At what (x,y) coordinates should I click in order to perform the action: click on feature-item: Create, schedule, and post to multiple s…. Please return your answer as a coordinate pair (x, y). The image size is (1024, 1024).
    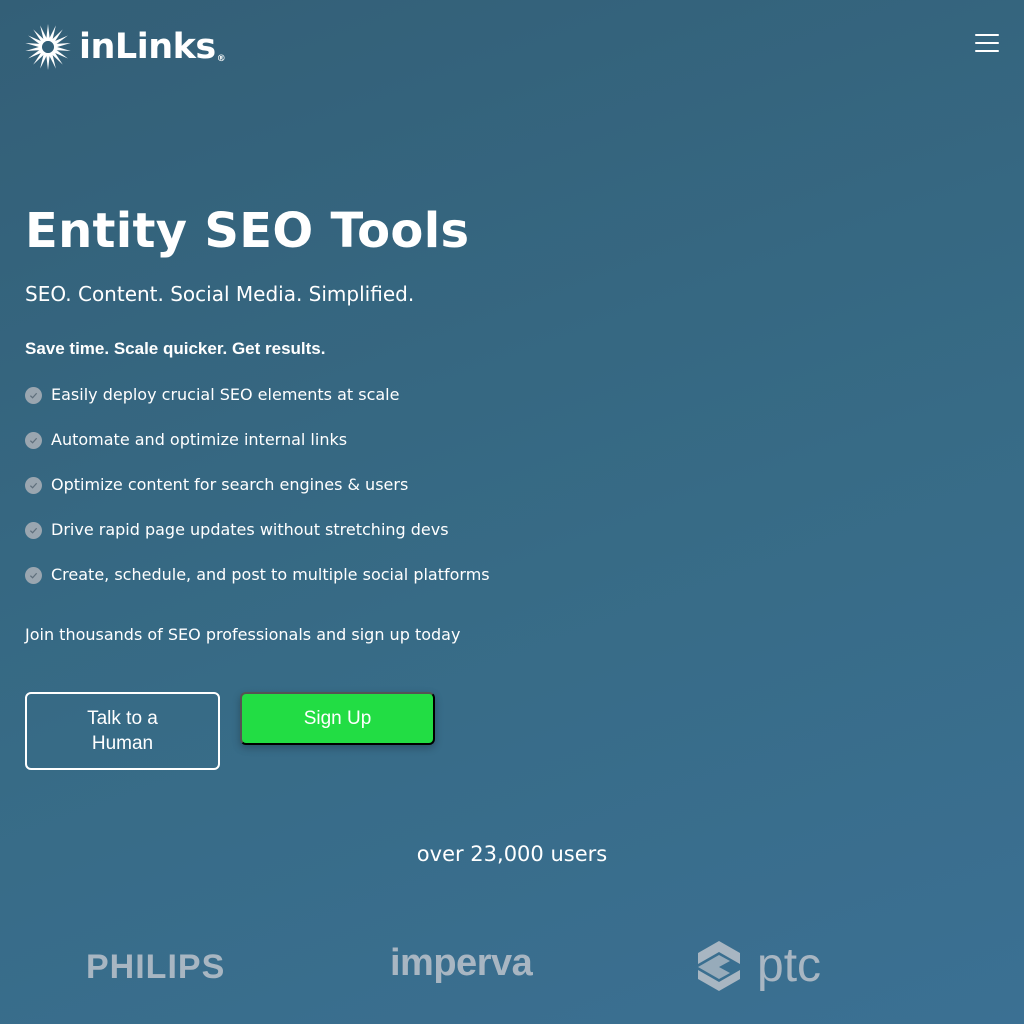
    Looking at the image, I should click on (257, 575).